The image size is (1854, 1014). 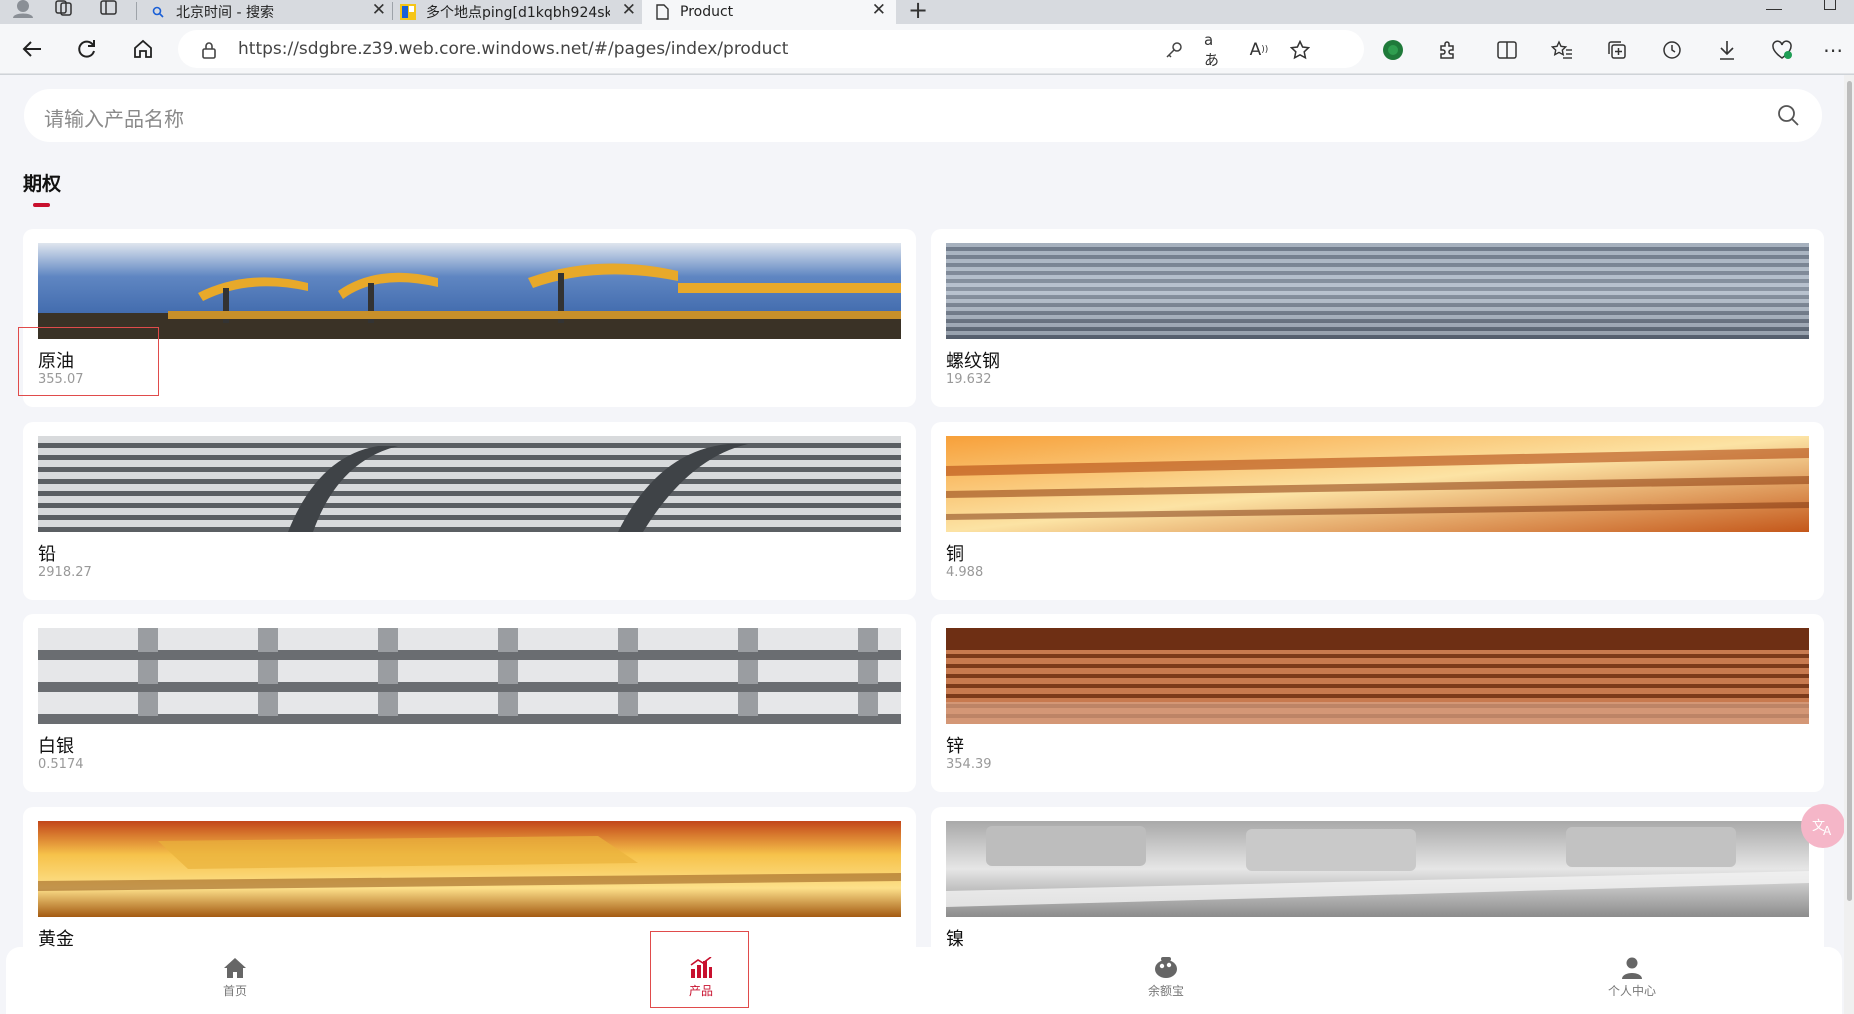 I want to click on more-menu-icon: ⋯, so click(x=1833, y=50).